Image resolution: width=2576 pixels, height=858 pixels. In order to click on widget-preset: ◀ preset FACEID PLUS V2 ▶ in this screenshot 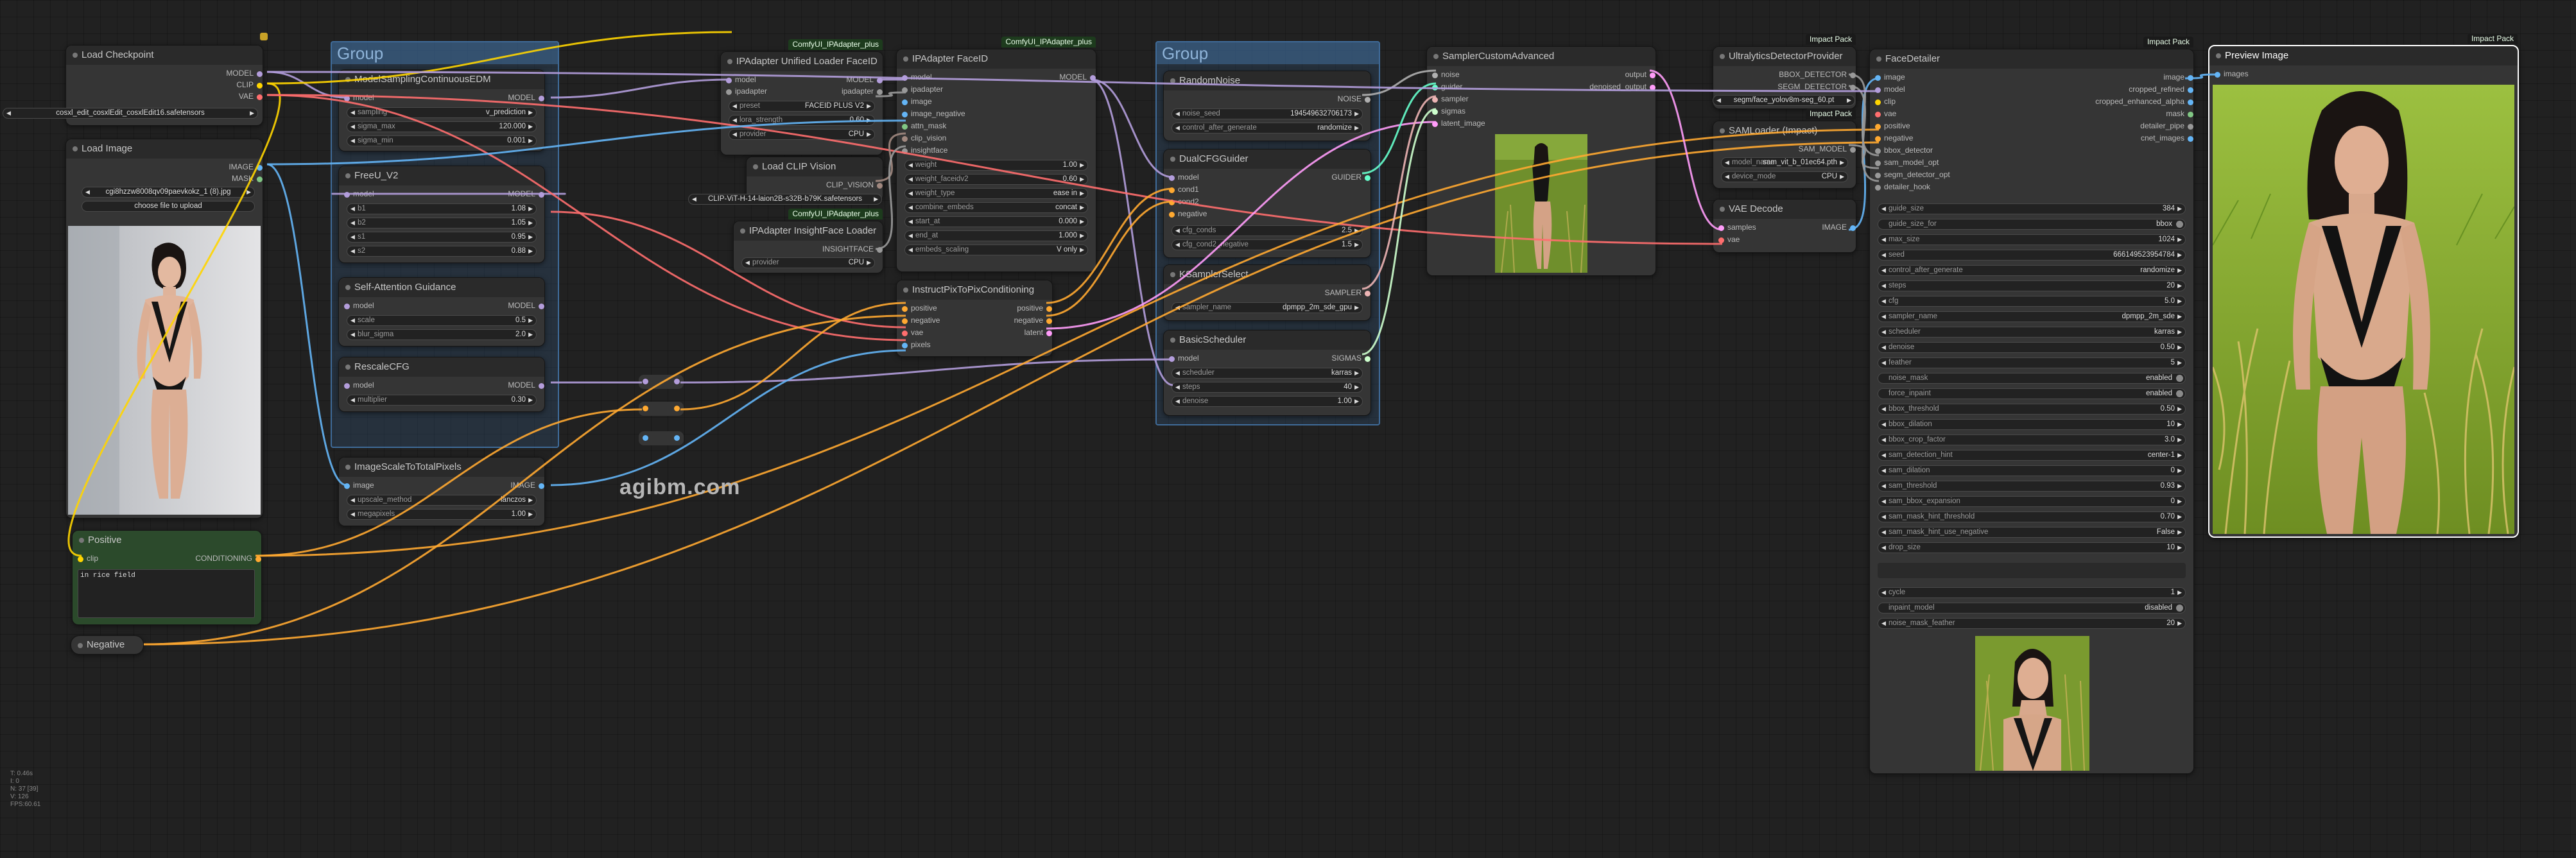, I will do `click(802, 106)`.